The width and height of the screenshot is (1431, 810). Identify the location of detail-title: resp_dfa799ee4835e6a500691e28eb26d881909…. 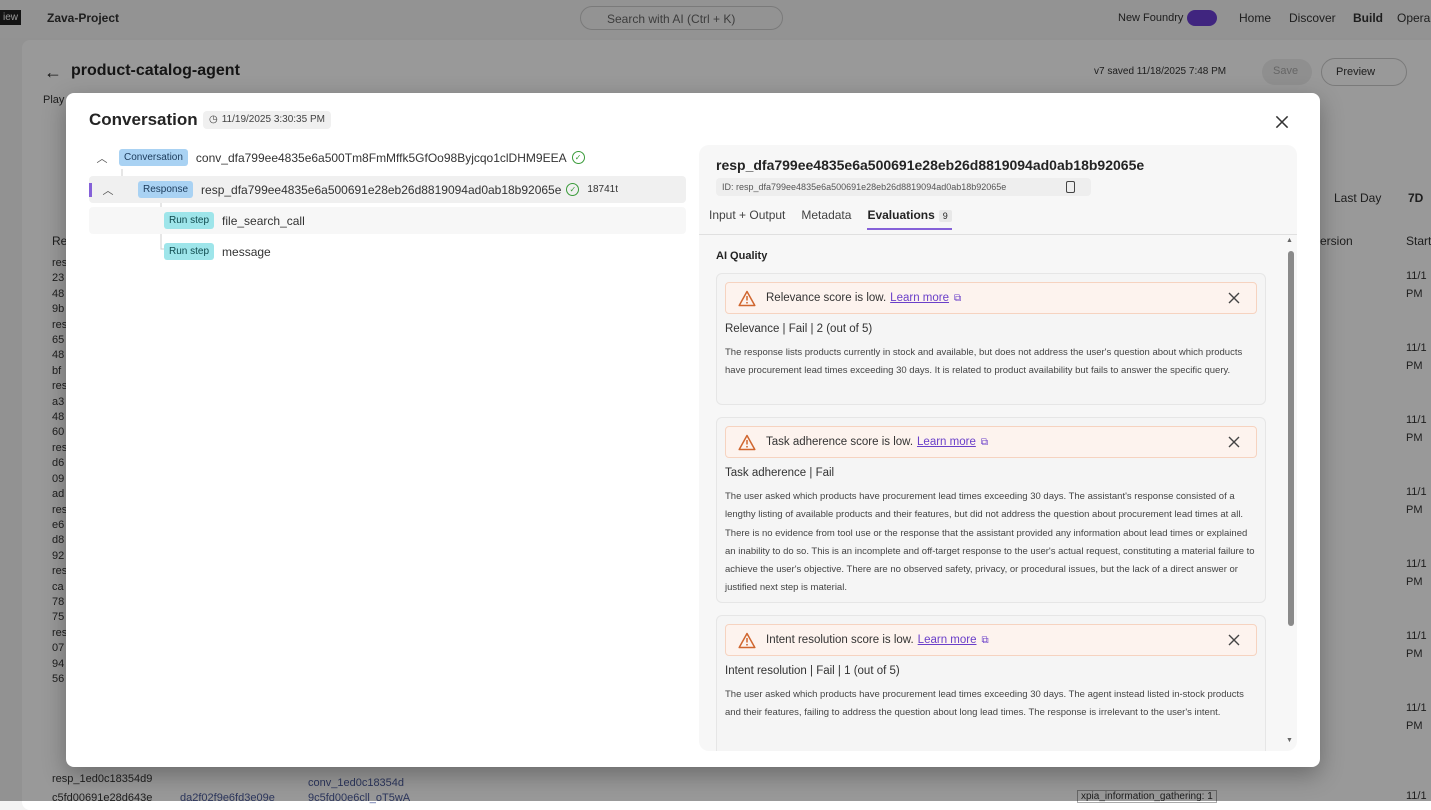
(930, 165).